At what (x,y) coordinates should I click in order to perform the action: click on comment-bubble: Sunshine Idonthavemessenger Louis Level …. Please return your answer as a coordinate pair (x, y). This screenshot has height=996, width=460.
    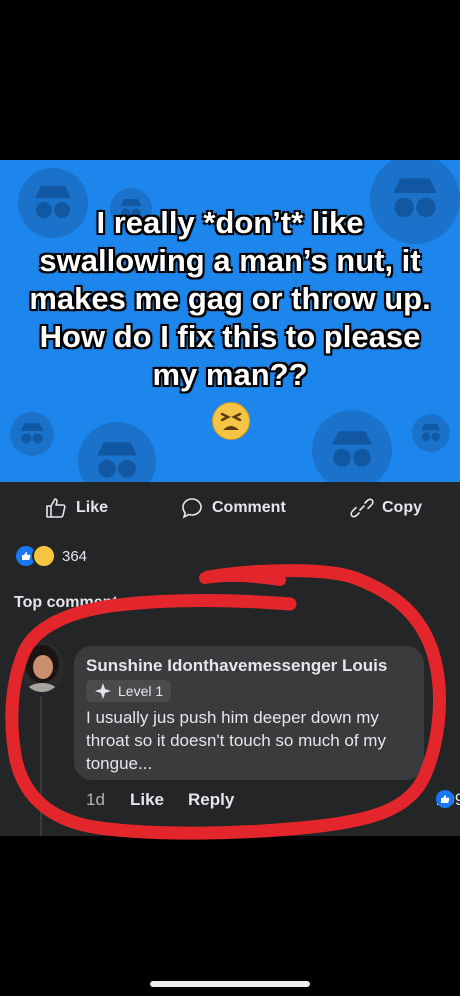
    Looking at the image, I should click on (249, 713).